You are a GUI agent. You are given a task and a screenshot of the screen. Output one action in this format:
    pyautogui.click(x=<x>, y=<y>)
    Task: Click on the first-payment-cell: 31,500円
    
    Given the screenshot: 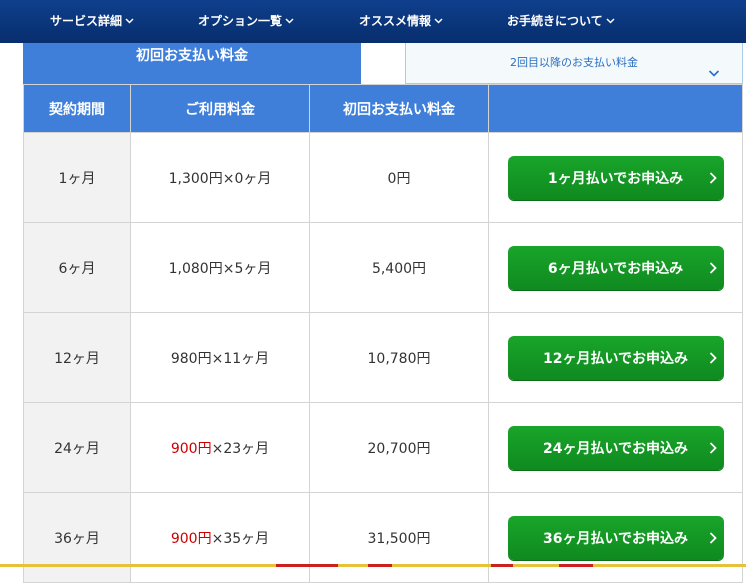 What is the action you would take?
    pyautogui.click(x=399, y=537)
    